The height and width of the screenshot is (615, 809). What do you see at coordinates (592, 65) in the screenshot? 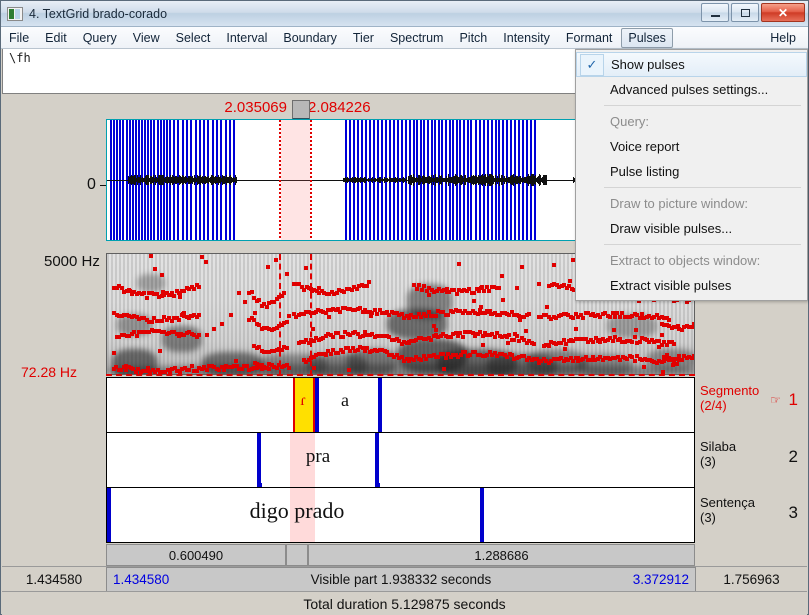
I see `checkmark-icon: ✓` at bounding box center [592, 65].